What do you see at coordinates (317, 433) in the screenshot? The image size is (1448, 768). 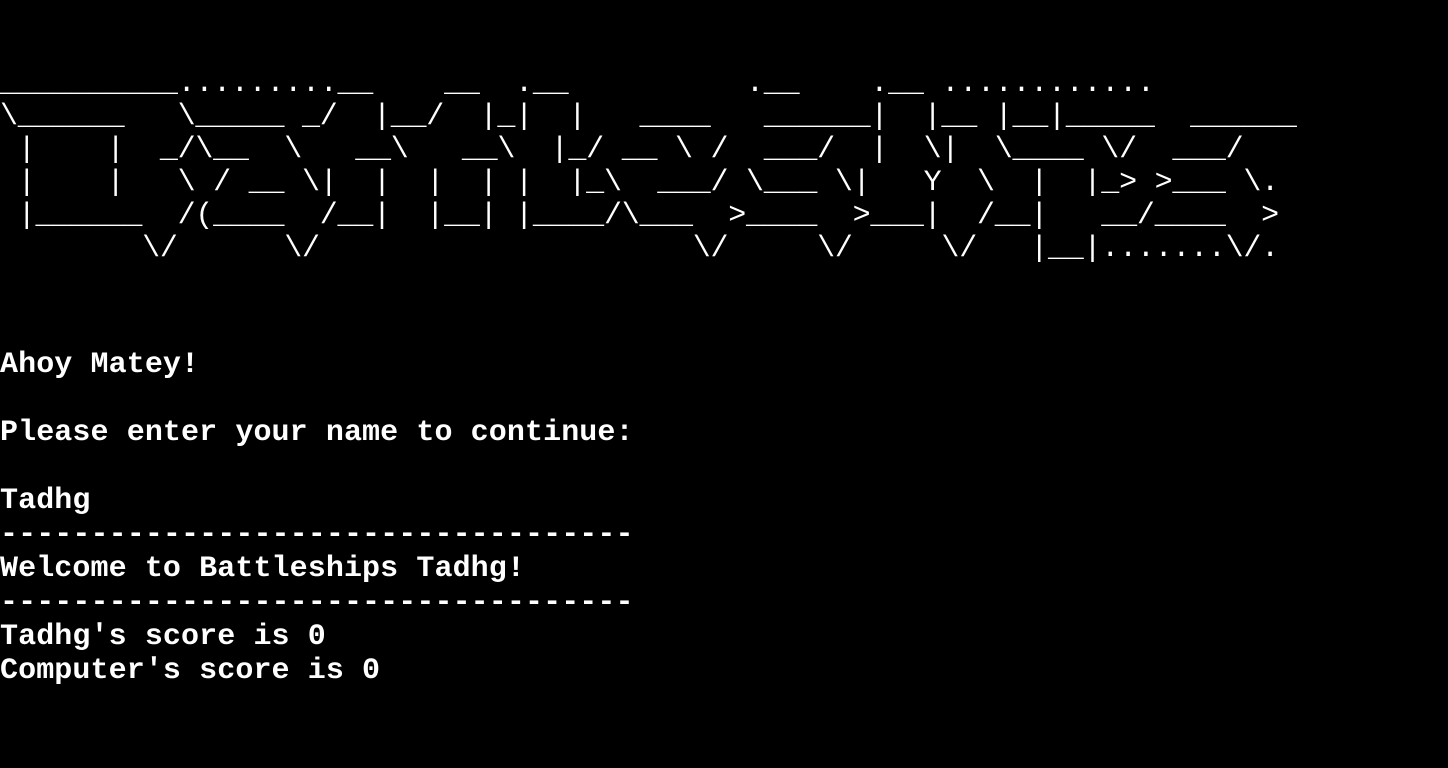 I see `name-prompt: Please enter your name to continue:` at bounding box center [317, 433].